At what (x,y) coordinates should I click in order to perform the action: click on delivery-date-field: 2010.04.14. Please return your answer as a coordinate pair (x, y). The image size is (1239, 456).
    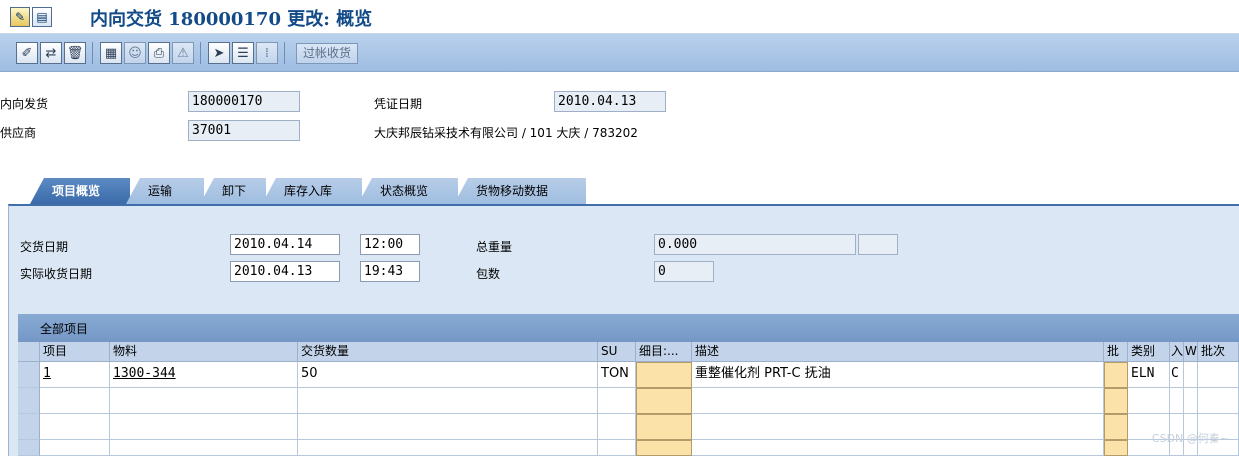
    Looking at the image, I should click on (285, 244).